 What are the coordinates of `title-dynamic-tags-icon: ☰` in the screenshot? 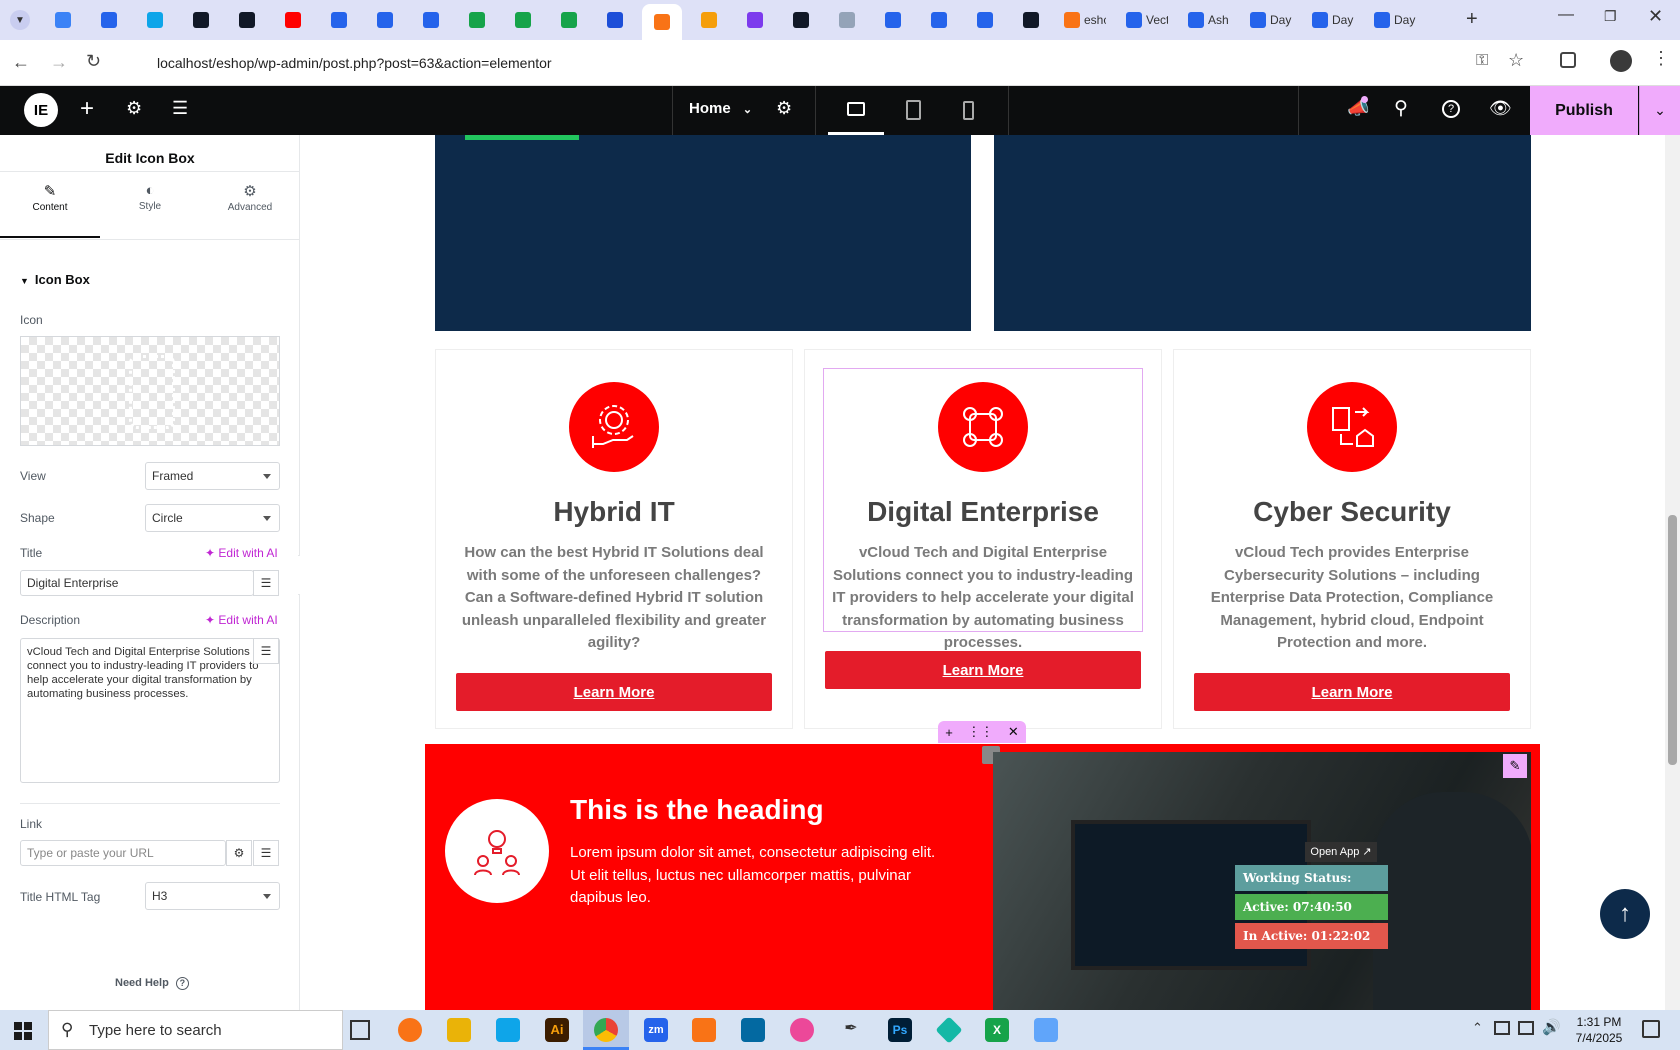 It's located at (266, 583).